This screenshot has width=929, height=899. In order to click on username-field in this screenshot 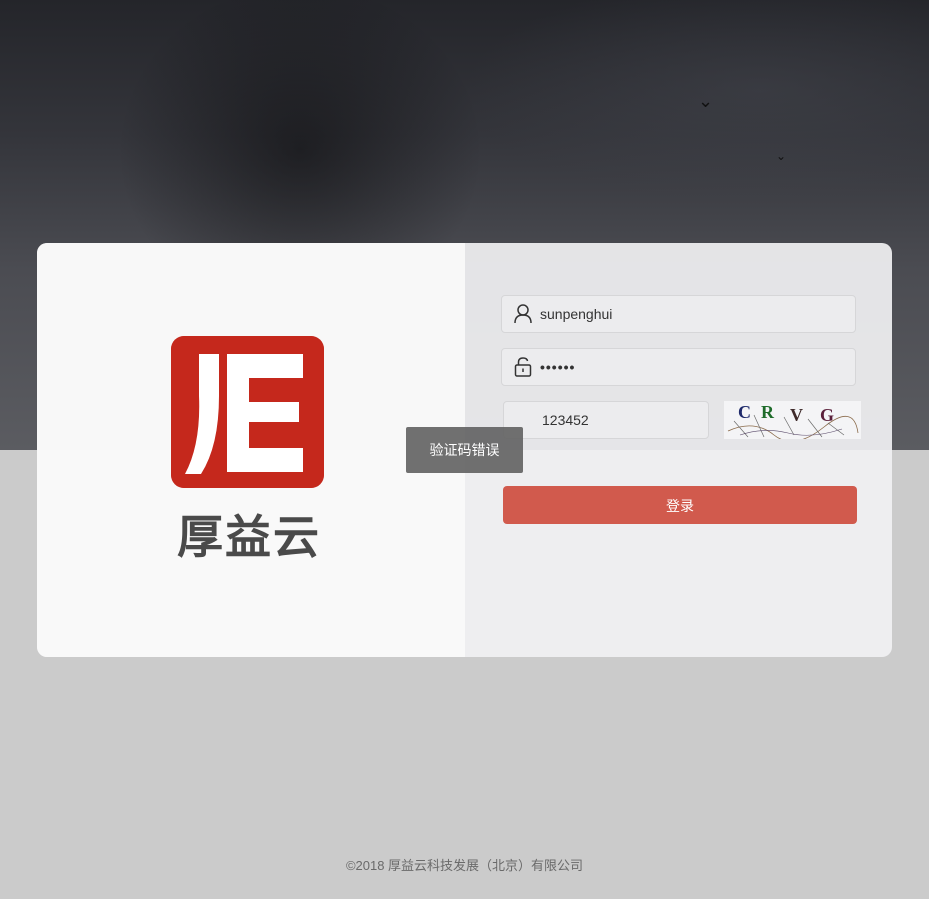, I will do `click(678, 314)`.